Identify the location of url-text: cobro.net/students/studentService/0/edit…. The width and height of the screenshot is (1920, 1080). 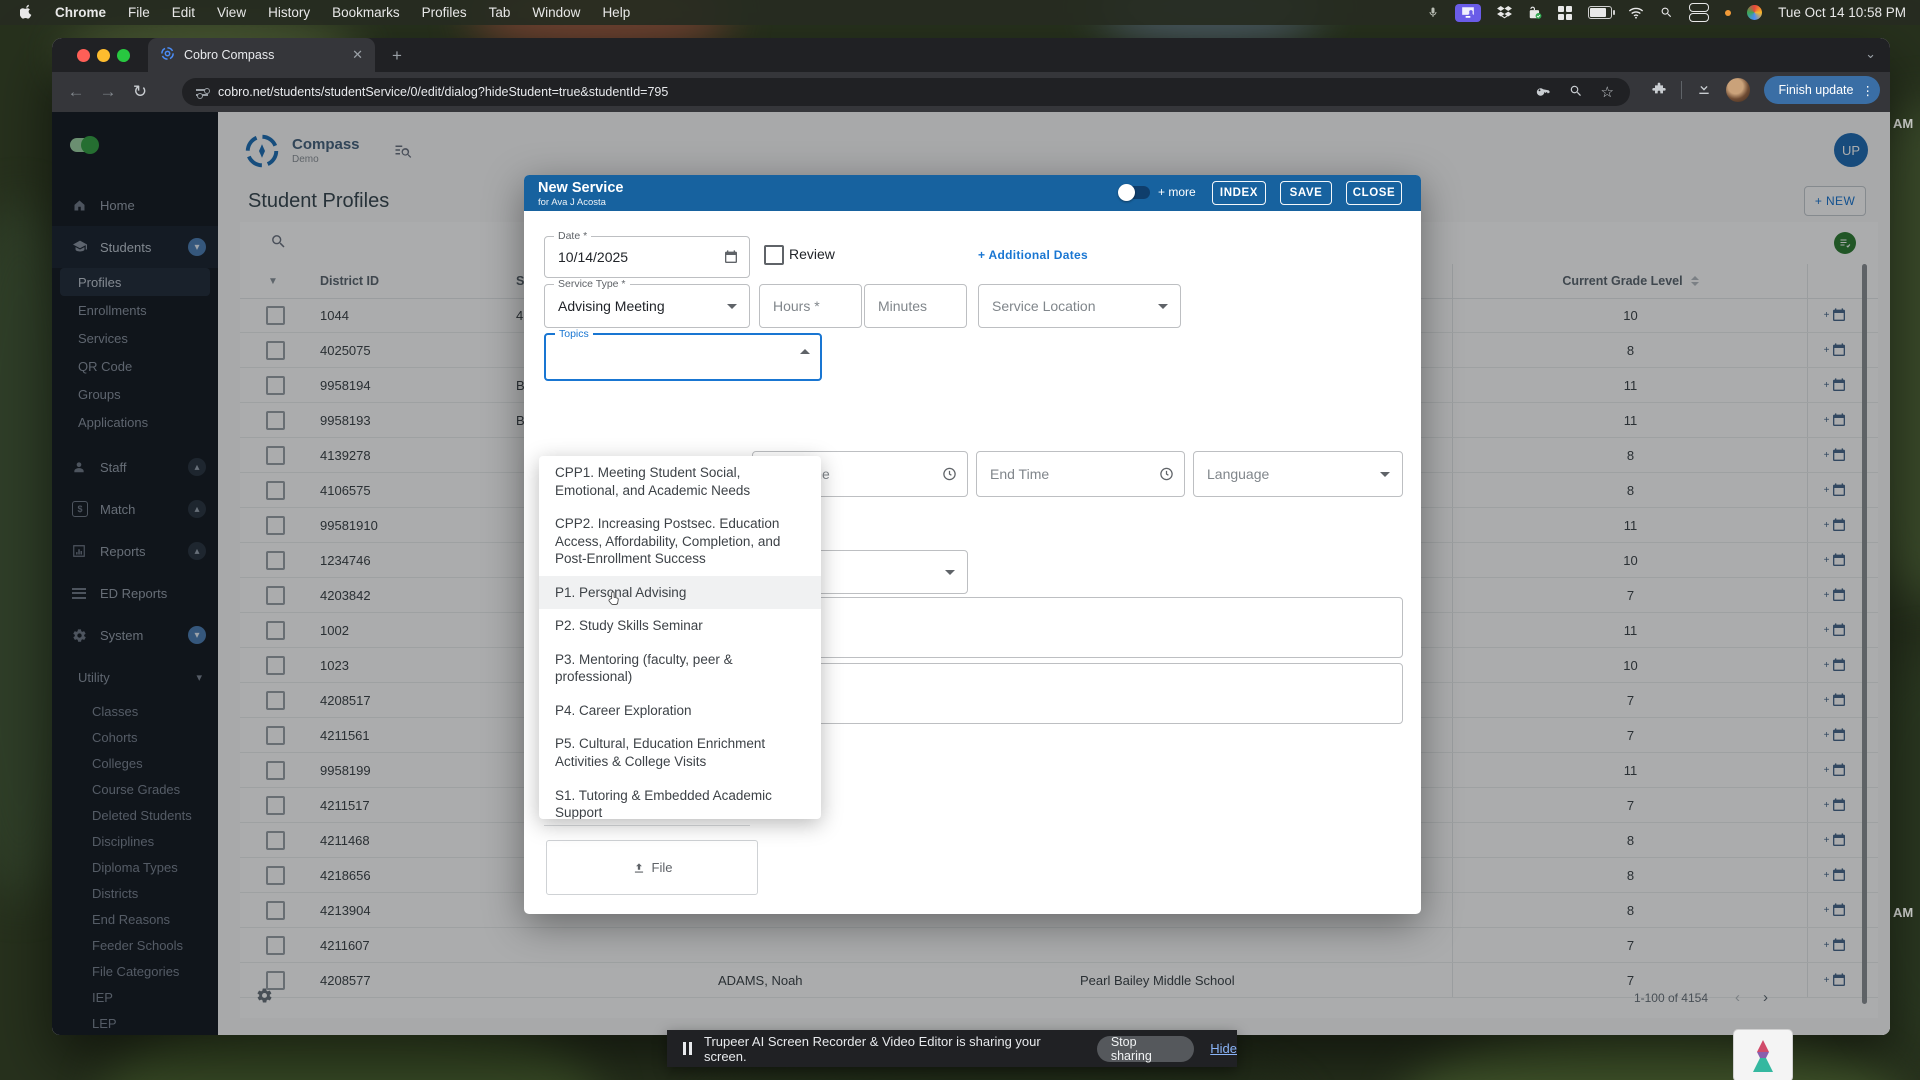
(443, 92).